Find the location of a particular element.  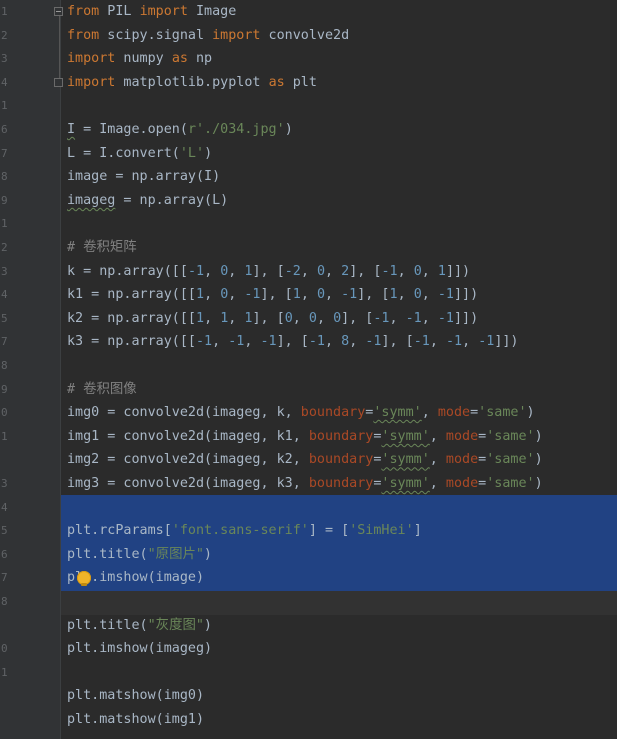

code-line: image = np.array(I) is located at coordinates (143, 177).